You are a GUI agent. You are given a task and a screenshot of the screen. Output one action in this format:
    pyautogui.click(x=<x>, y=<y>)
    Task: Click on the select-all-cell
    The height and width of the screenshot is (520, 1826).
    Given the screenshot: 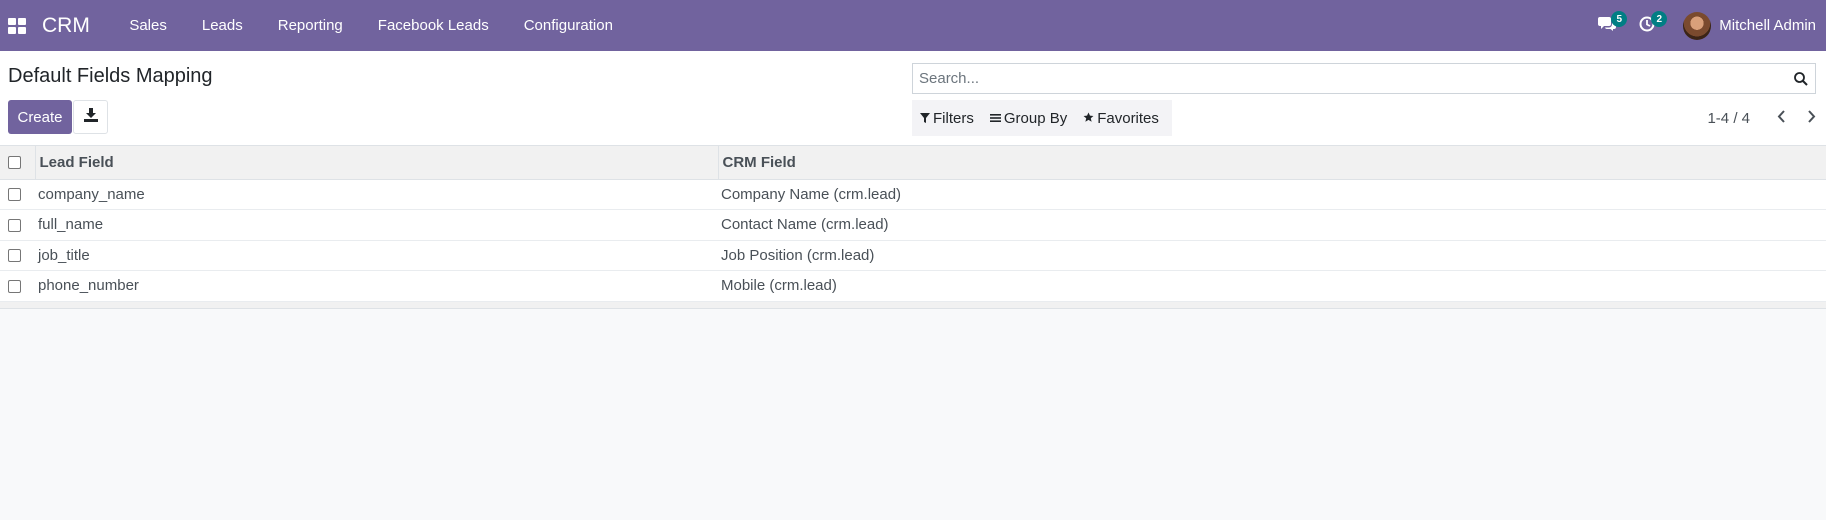 What is the action you would take?
    pyautogui.click(x=17, y=163)
    